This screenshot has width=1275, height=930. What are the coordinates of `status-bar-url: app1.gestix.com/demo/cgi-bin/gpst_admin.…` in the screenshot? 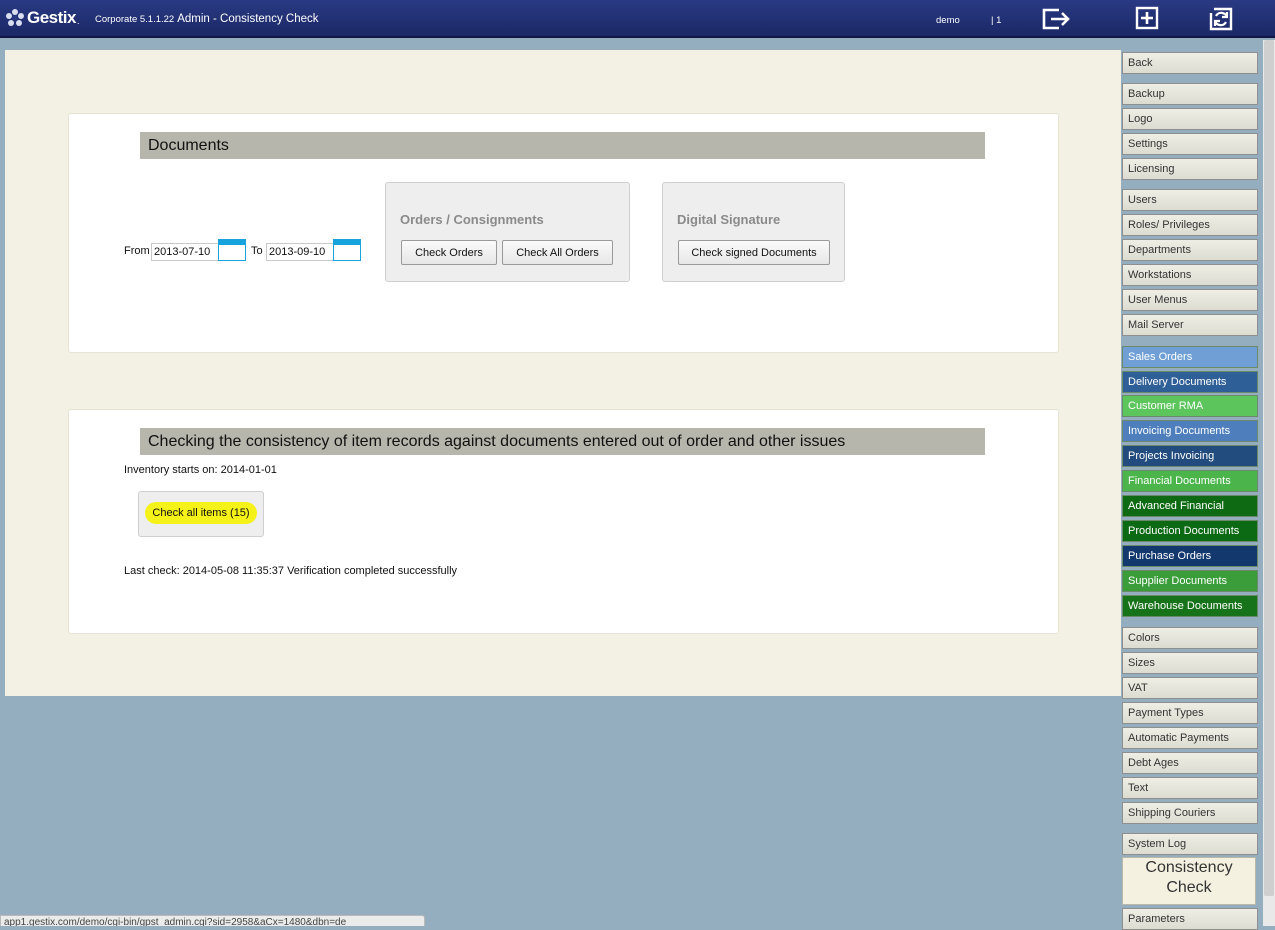 It's located at (212, 920).